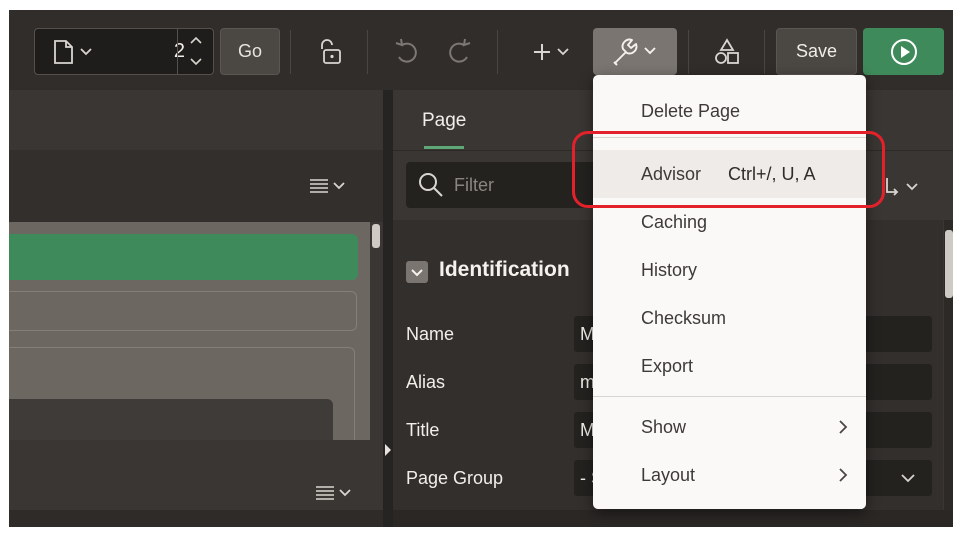 Image resolution: width=966 pixels, height=539 pixels. What do you see at coordinates (124, 51) in the screenshot?
I see `page-selector` at bounding box center [124, 51].